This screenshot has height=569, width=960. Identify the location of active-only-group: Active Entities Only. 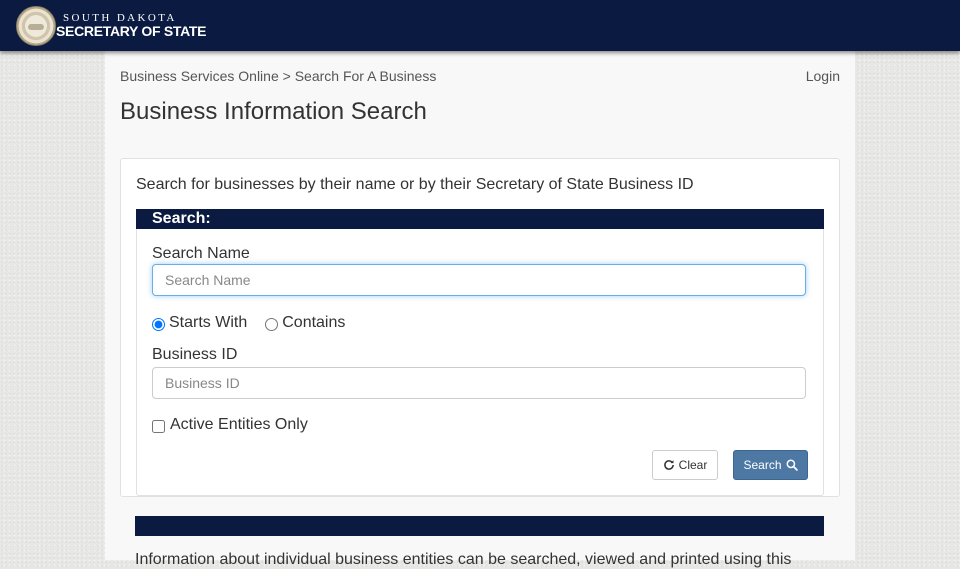
(230, 425).